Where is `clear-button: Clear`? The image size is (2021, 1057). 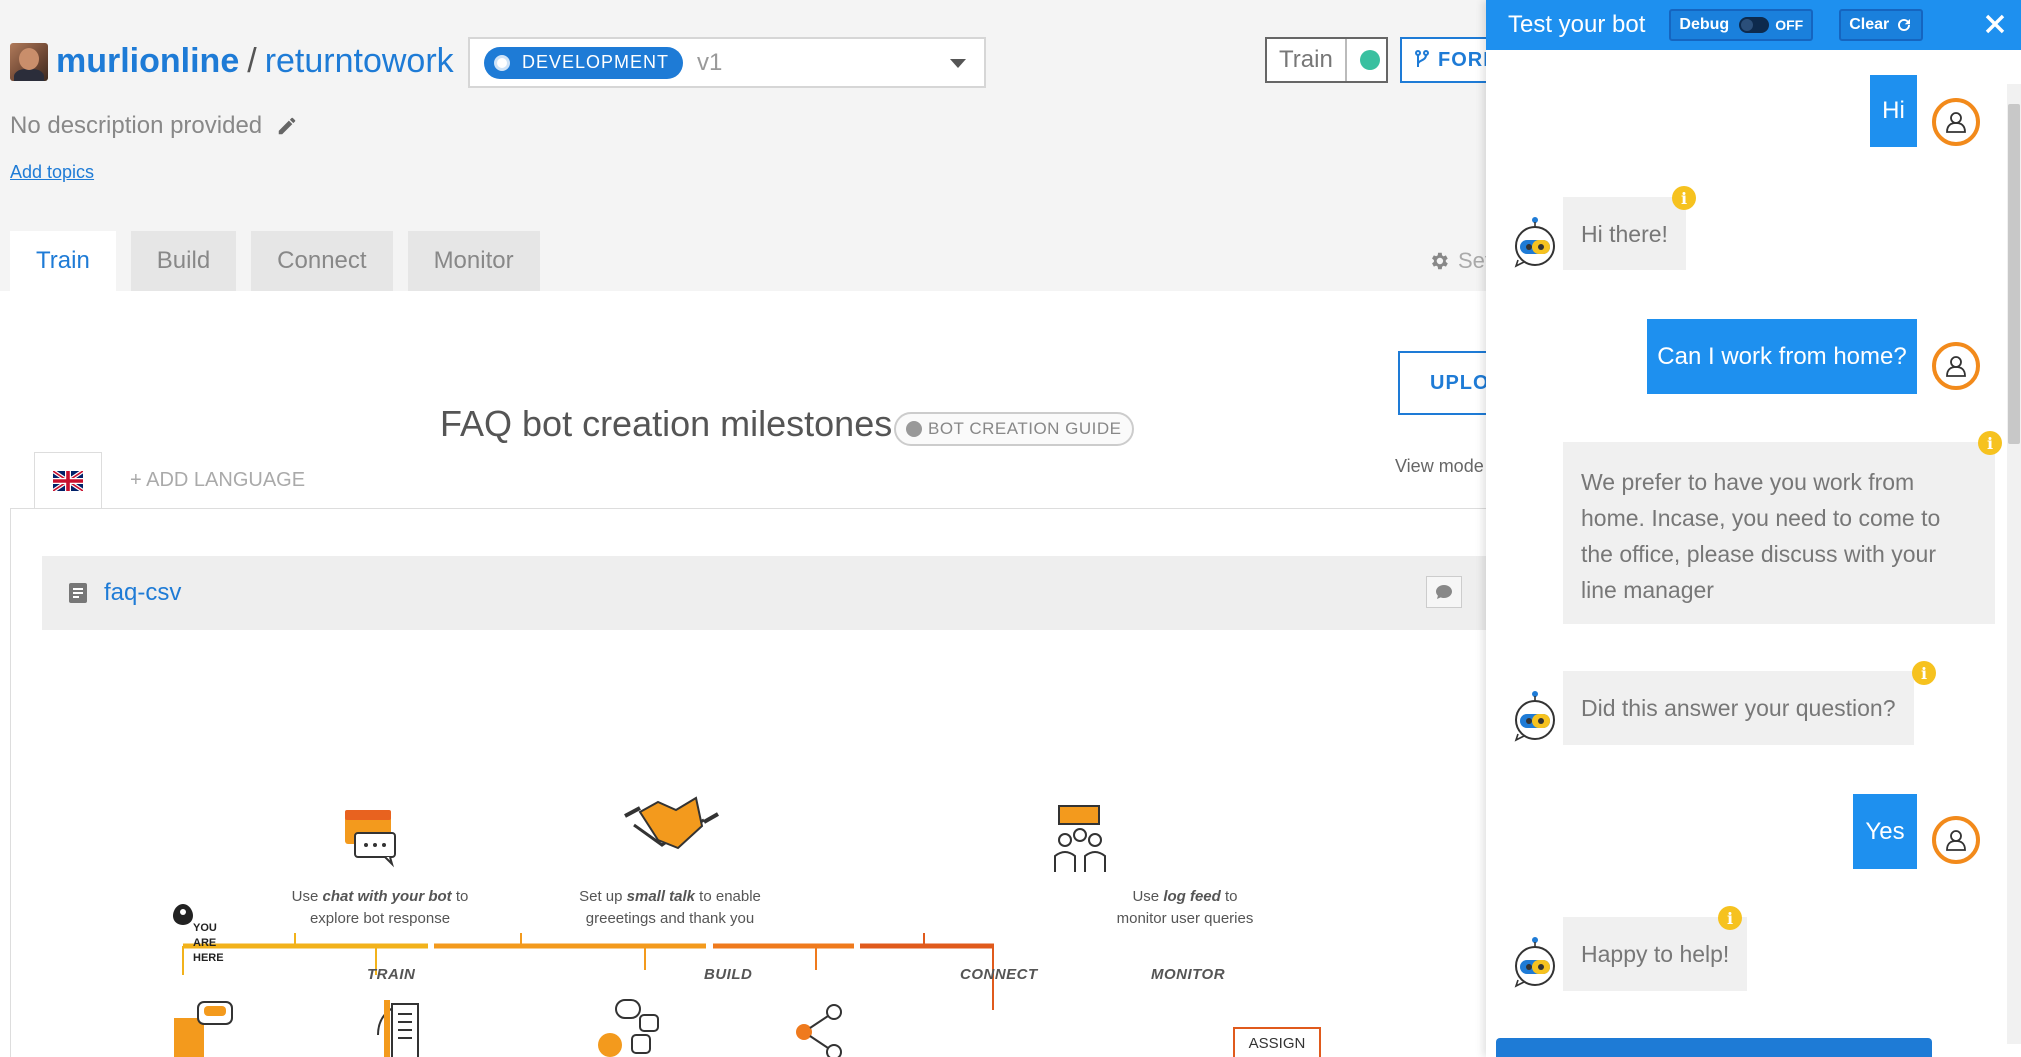 clear-button: Clear is located at coordinates (1881, 25).